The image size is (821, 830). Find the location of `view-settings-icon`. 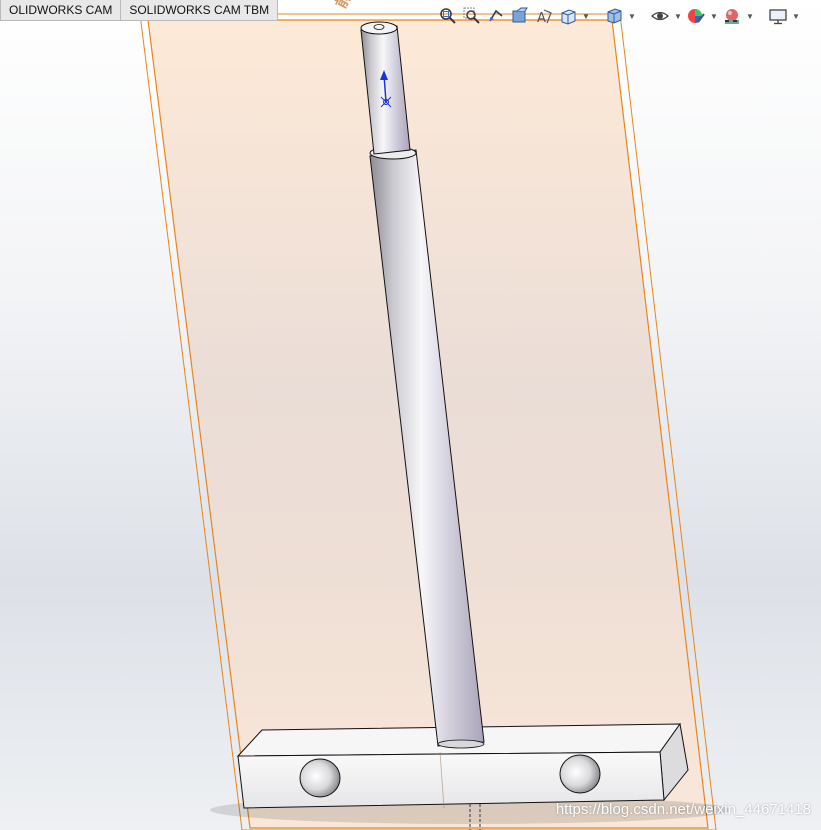

view-settings-icon is located at coordinates (778, 16).